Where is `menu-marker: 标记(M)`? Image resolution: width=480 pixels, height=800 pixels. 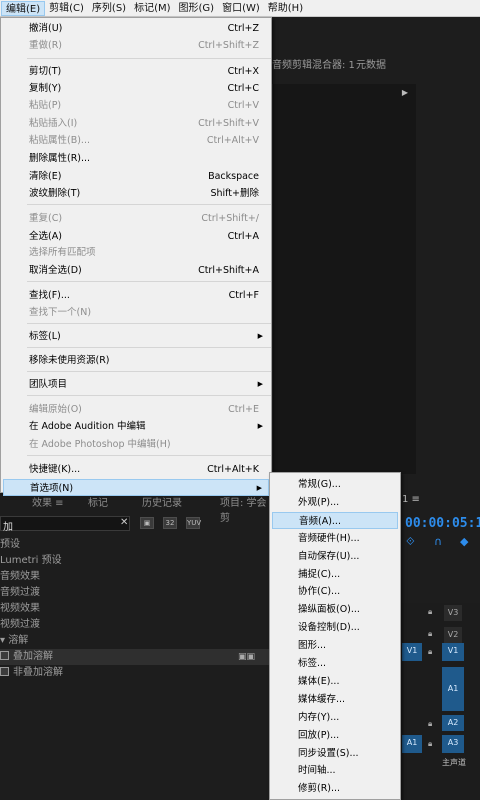 menu-marker: 标记(M) is located at coordinates (152, 8).